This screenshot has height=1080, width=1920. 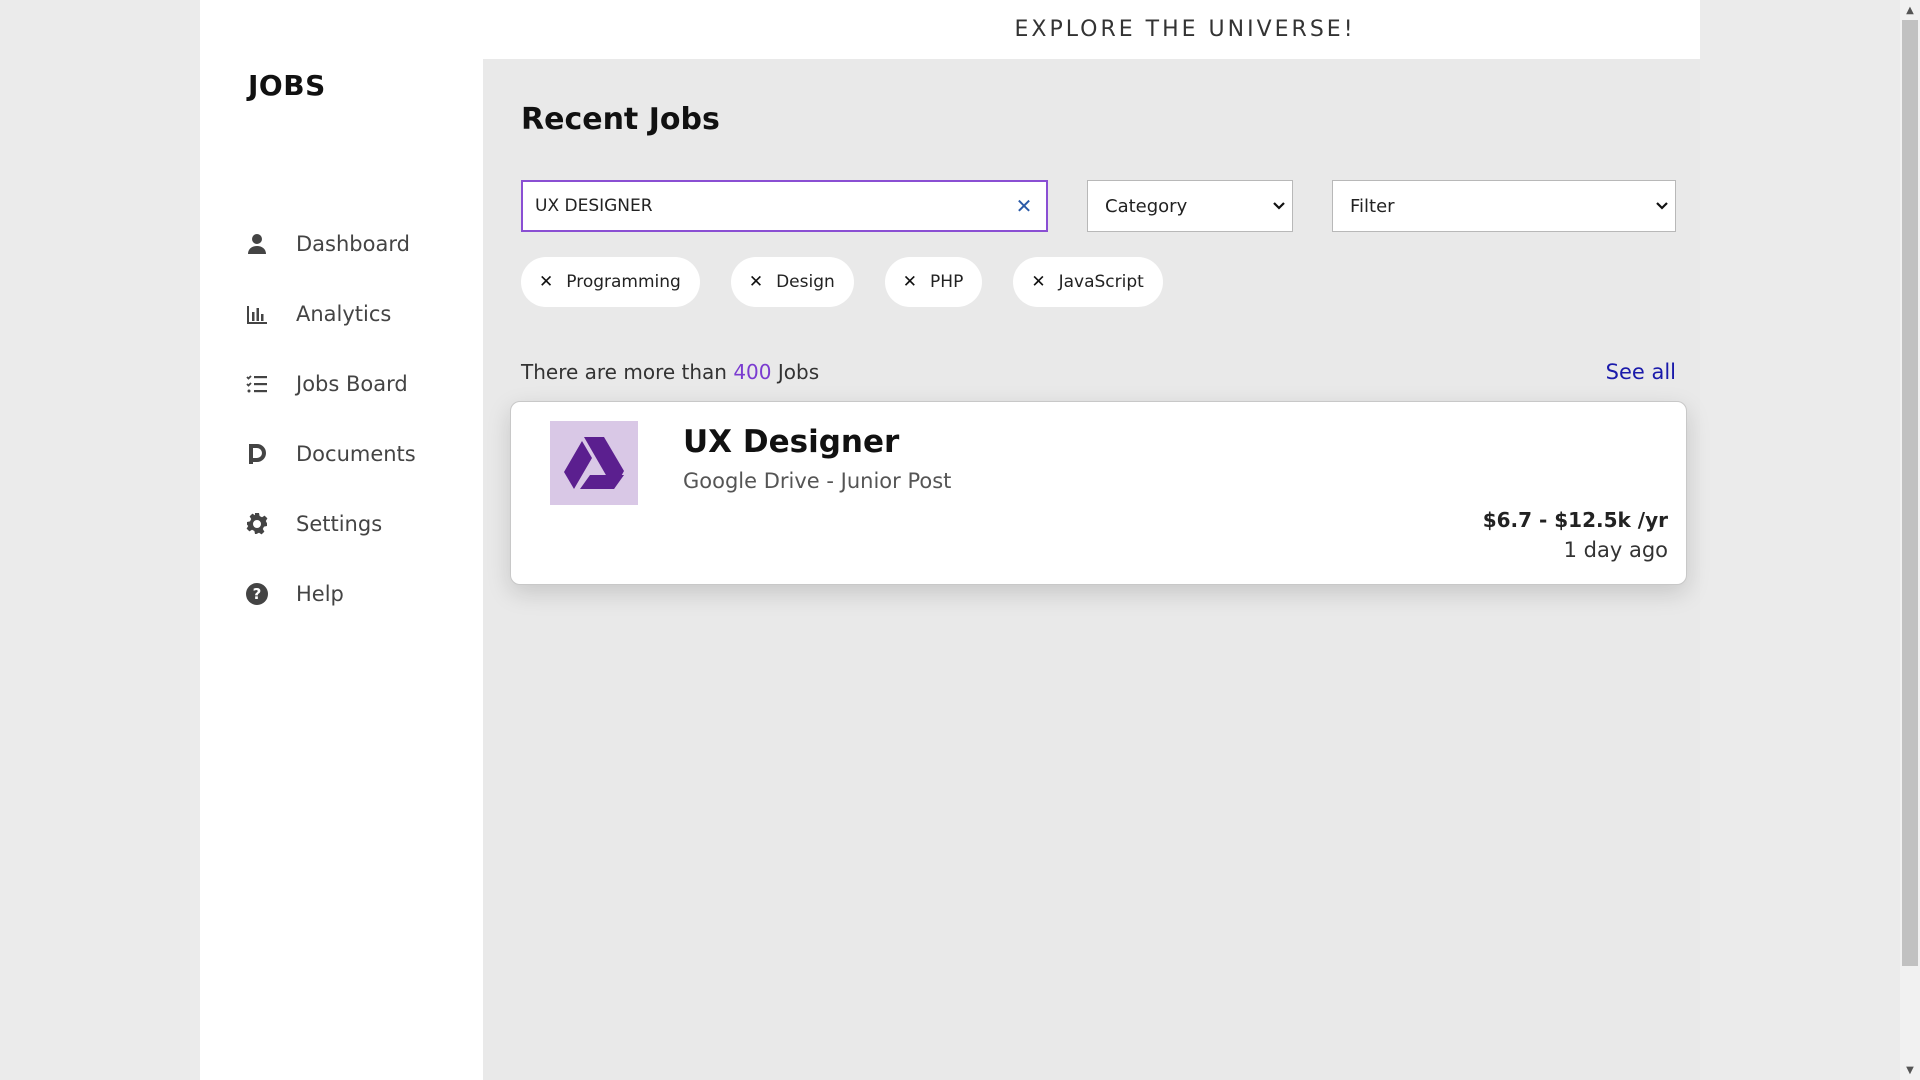 I want to click on company-logo, so click(x=594, y=463).